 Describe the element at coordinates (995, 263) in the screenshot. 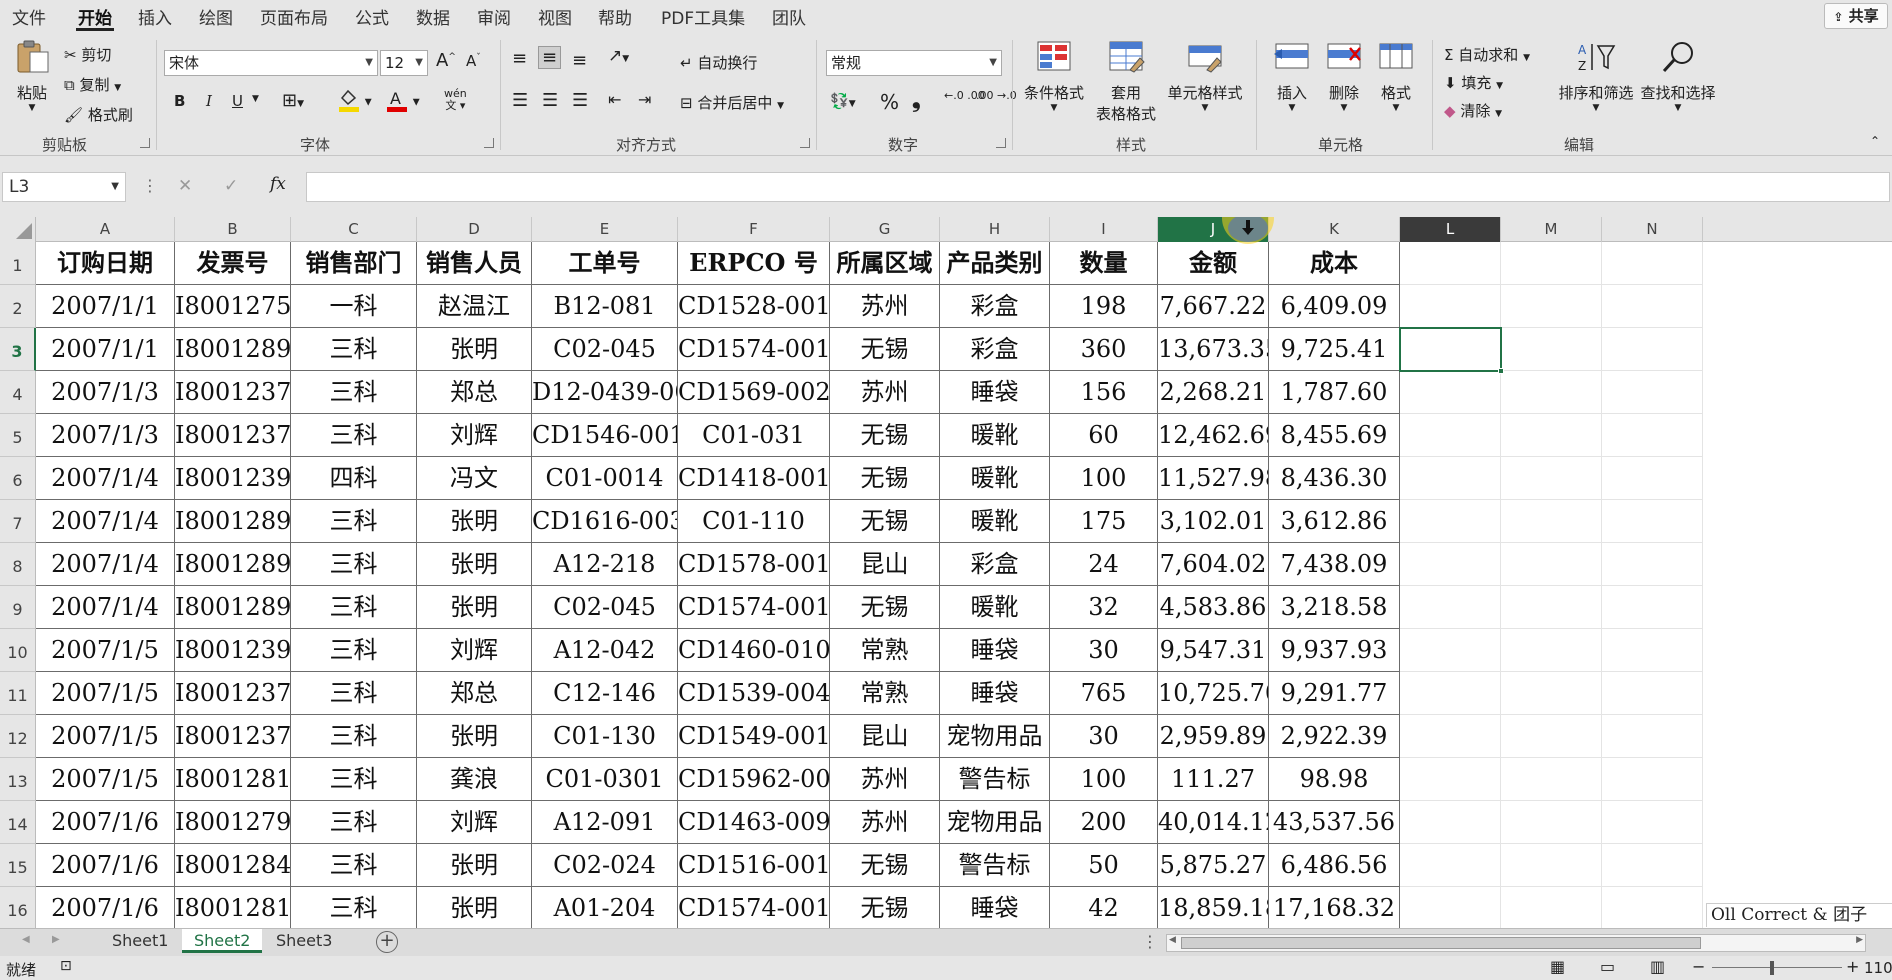

I see `table-header-cell: 产品类别` at that location.